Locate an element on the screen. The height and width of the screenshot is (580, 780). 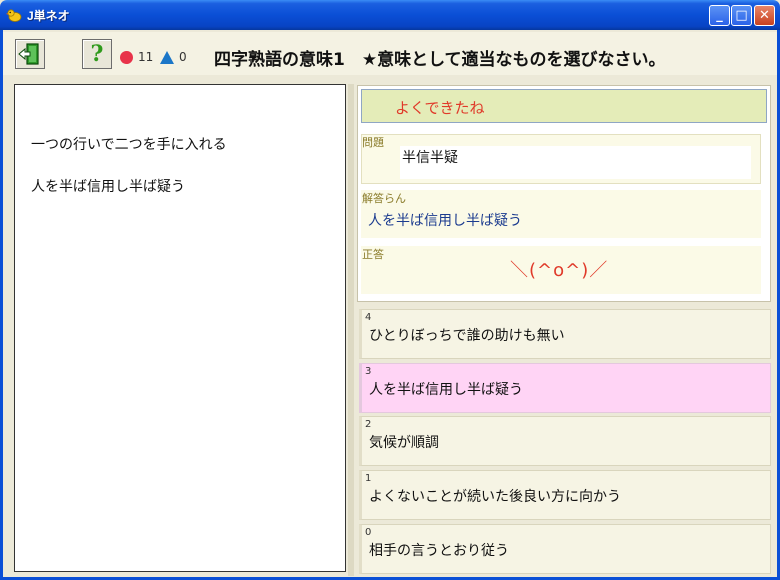
wrong-triangle-icon is located at coordinates (167, 57).